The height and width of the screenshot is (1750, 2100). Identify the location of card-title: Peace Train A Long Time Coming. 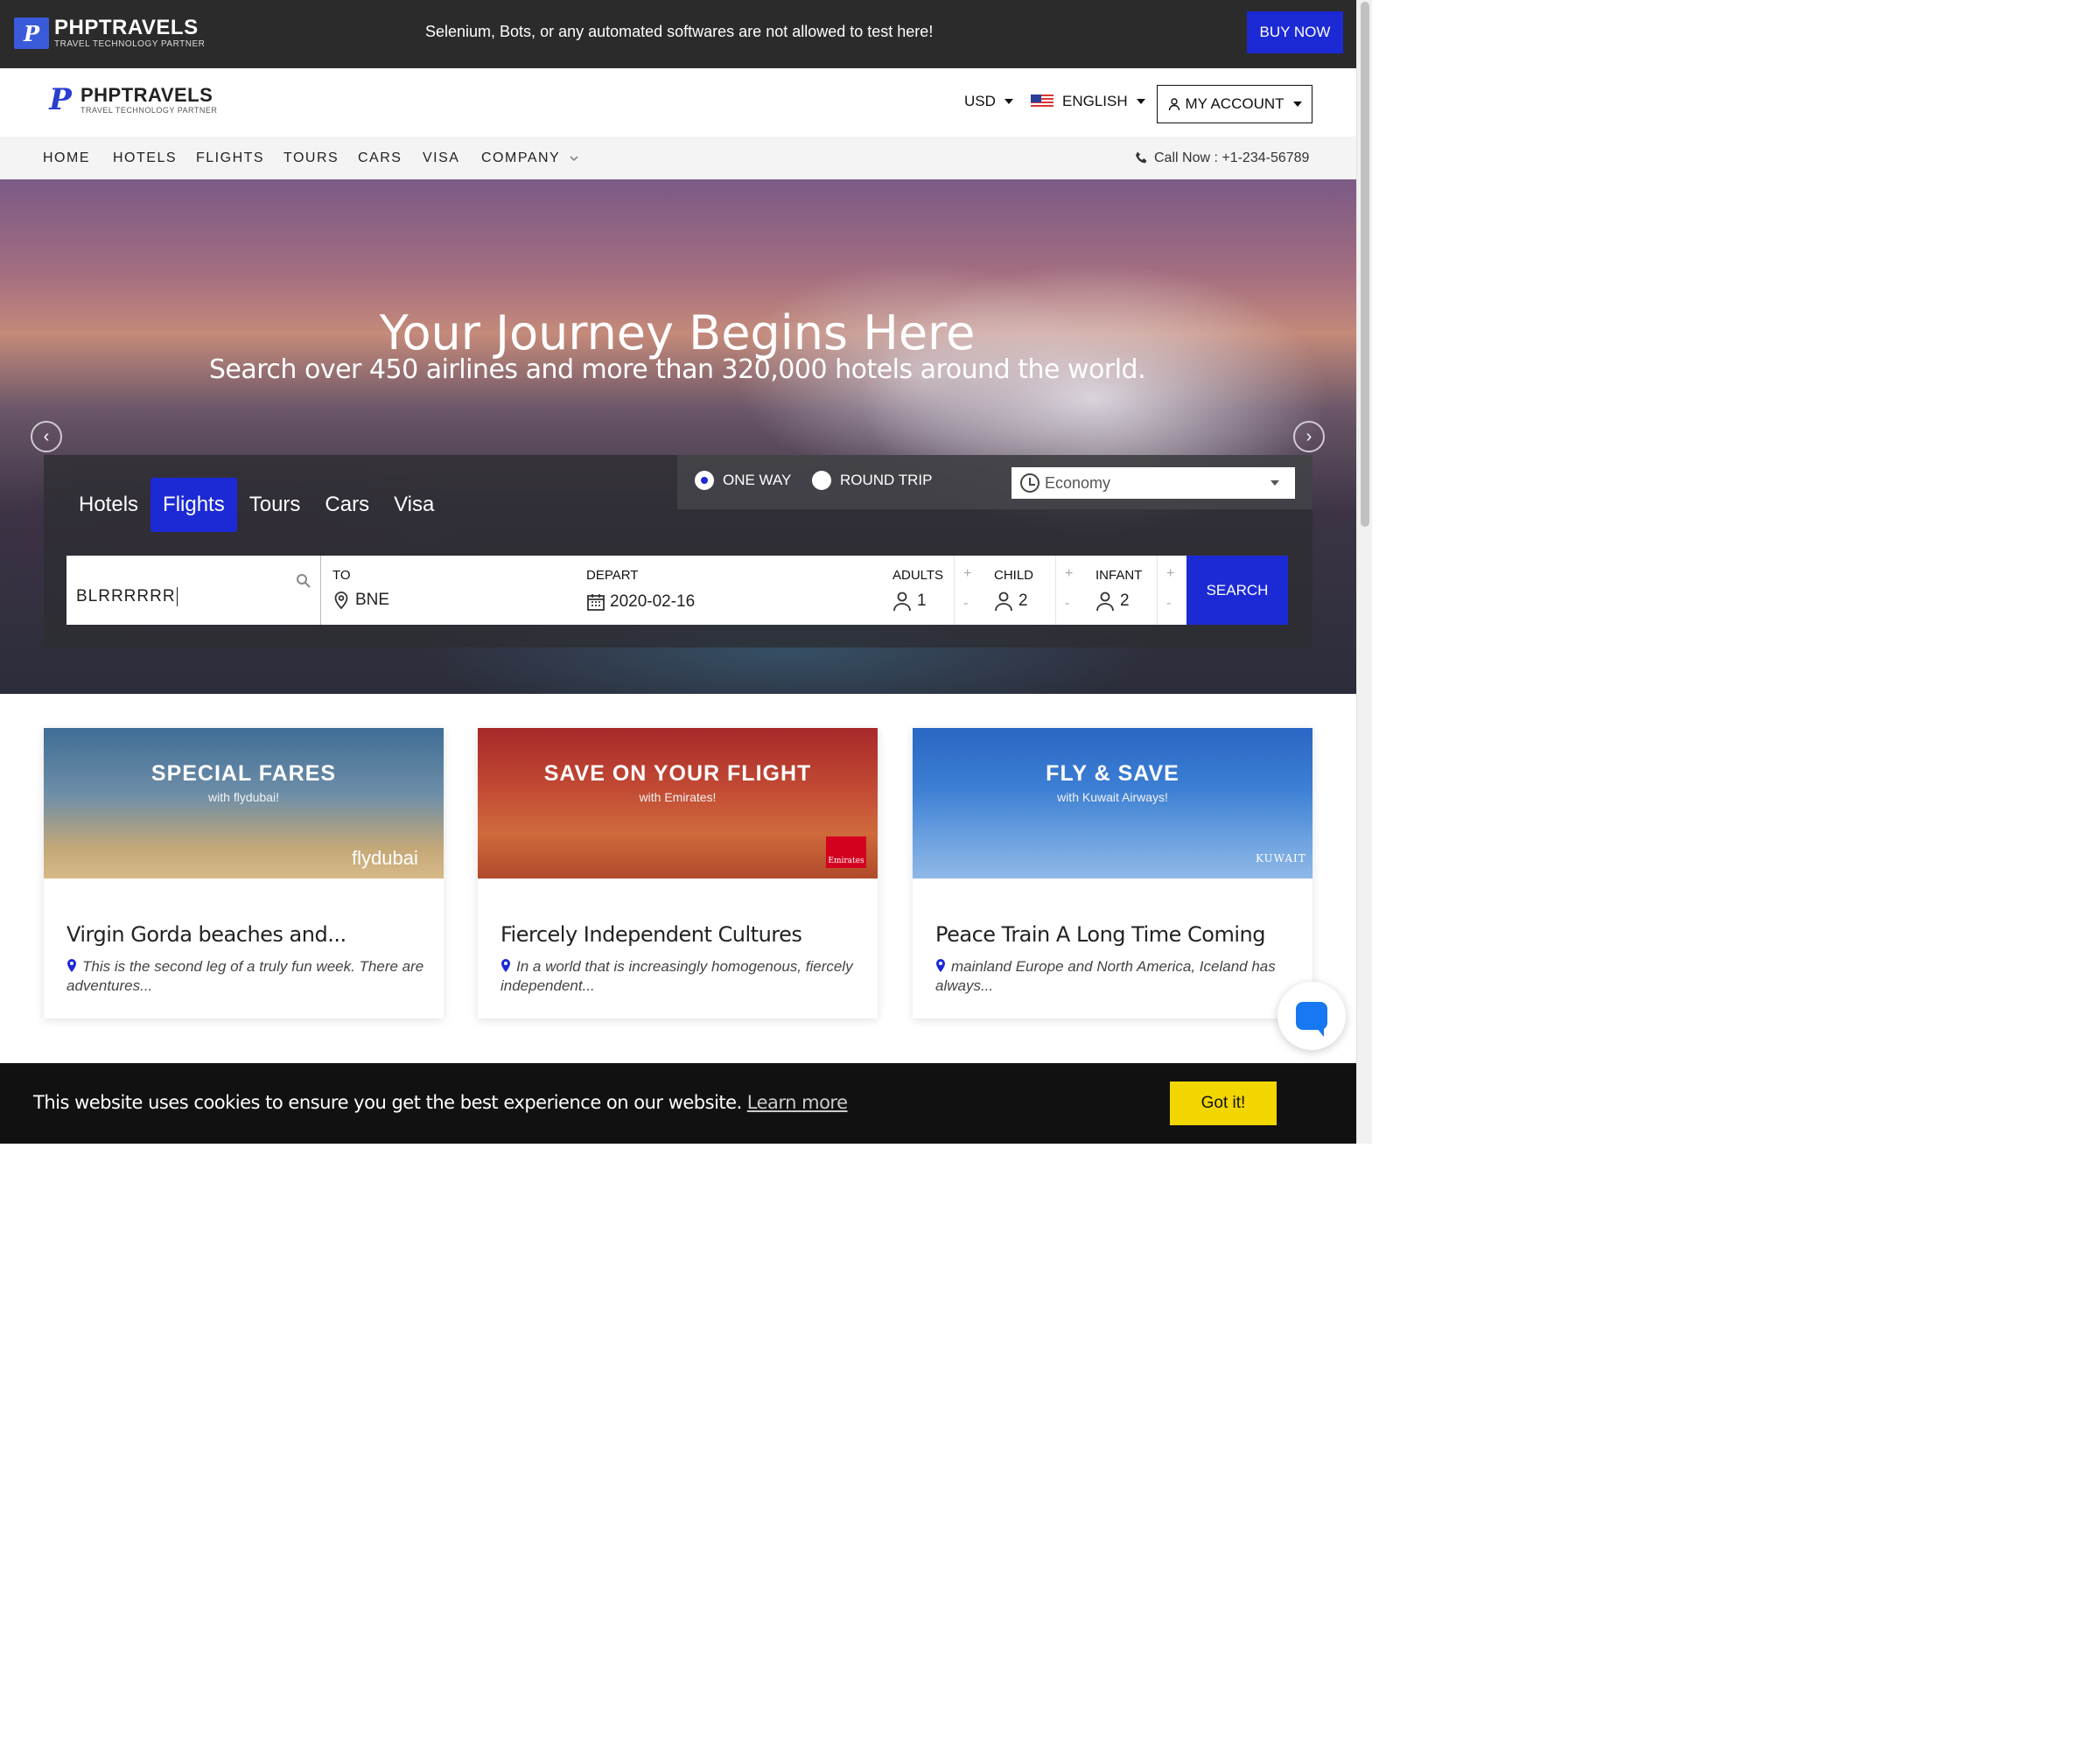
(1100, 934).